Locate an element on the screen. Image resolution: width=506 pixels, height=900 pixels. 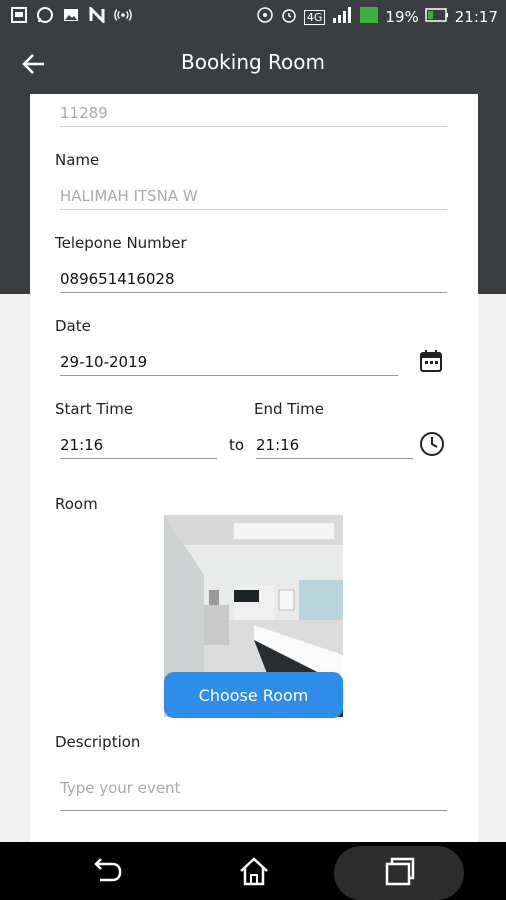
description-input: Type your event is located at coordinates (120, 788).